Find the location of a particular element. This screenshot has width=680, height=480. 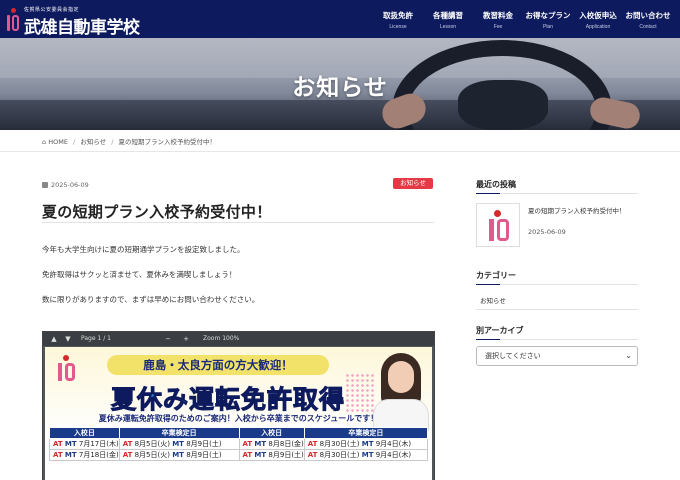

page-down-icon: ▼ is located at coordinates (68, 339).